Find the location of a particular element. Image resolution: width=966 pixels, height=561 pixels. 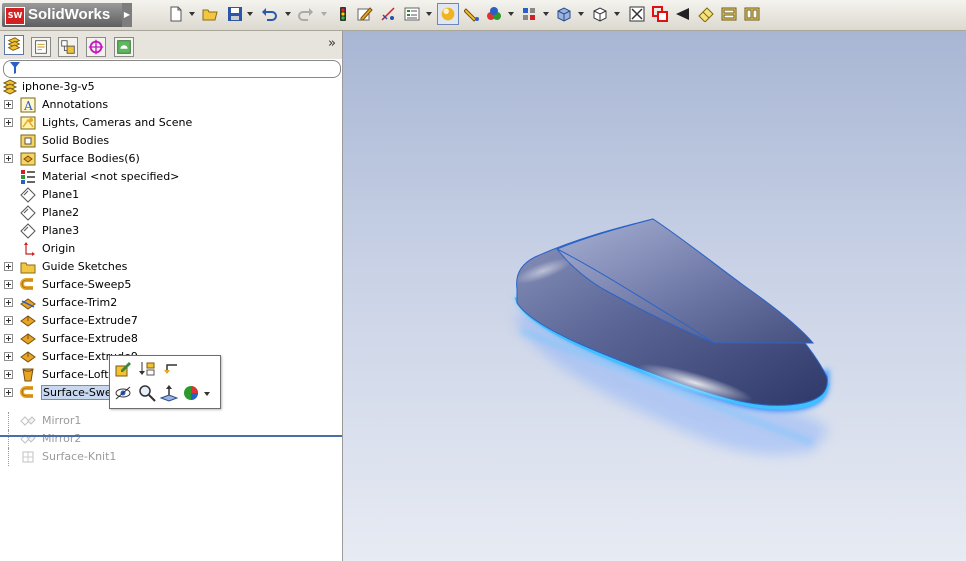

tree-item: Surface Bodies(6) is located at coordinates (169, 159).